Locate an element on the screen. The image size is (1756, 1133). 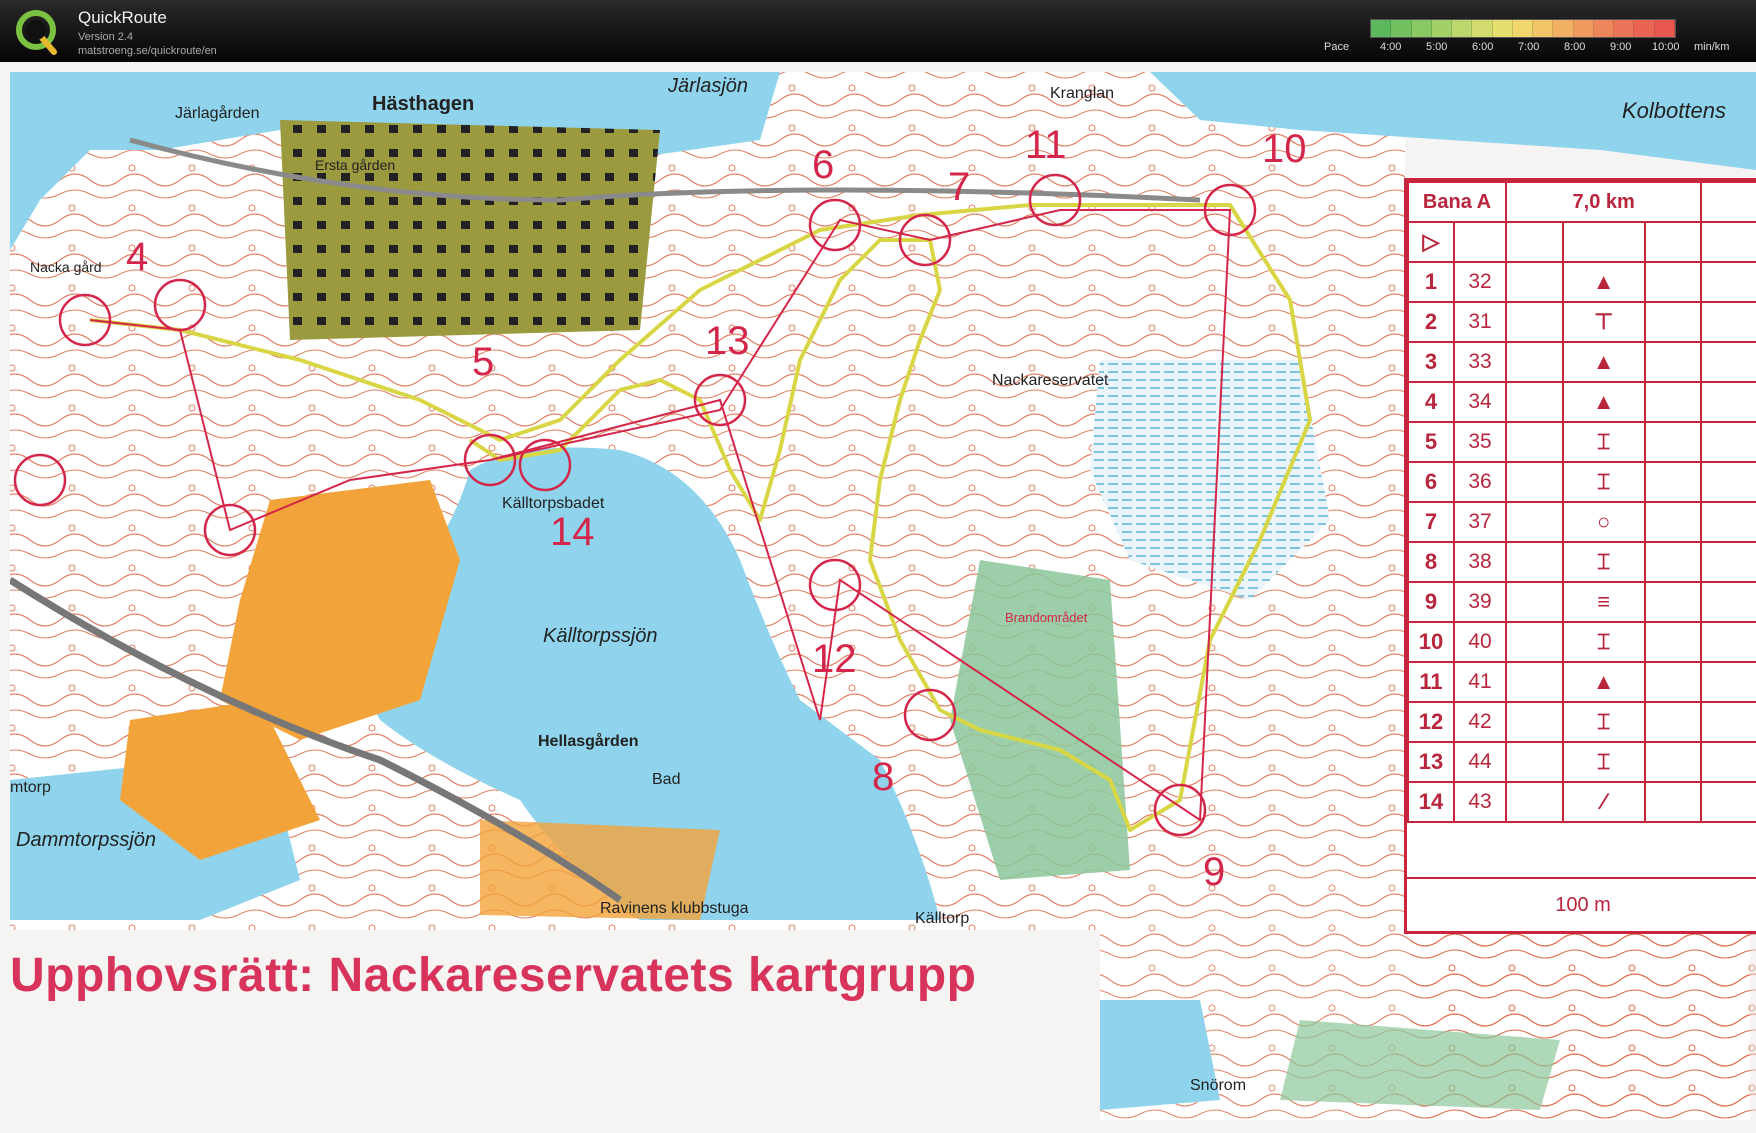
control-order: 2 is located at coordinates (1431, 322).